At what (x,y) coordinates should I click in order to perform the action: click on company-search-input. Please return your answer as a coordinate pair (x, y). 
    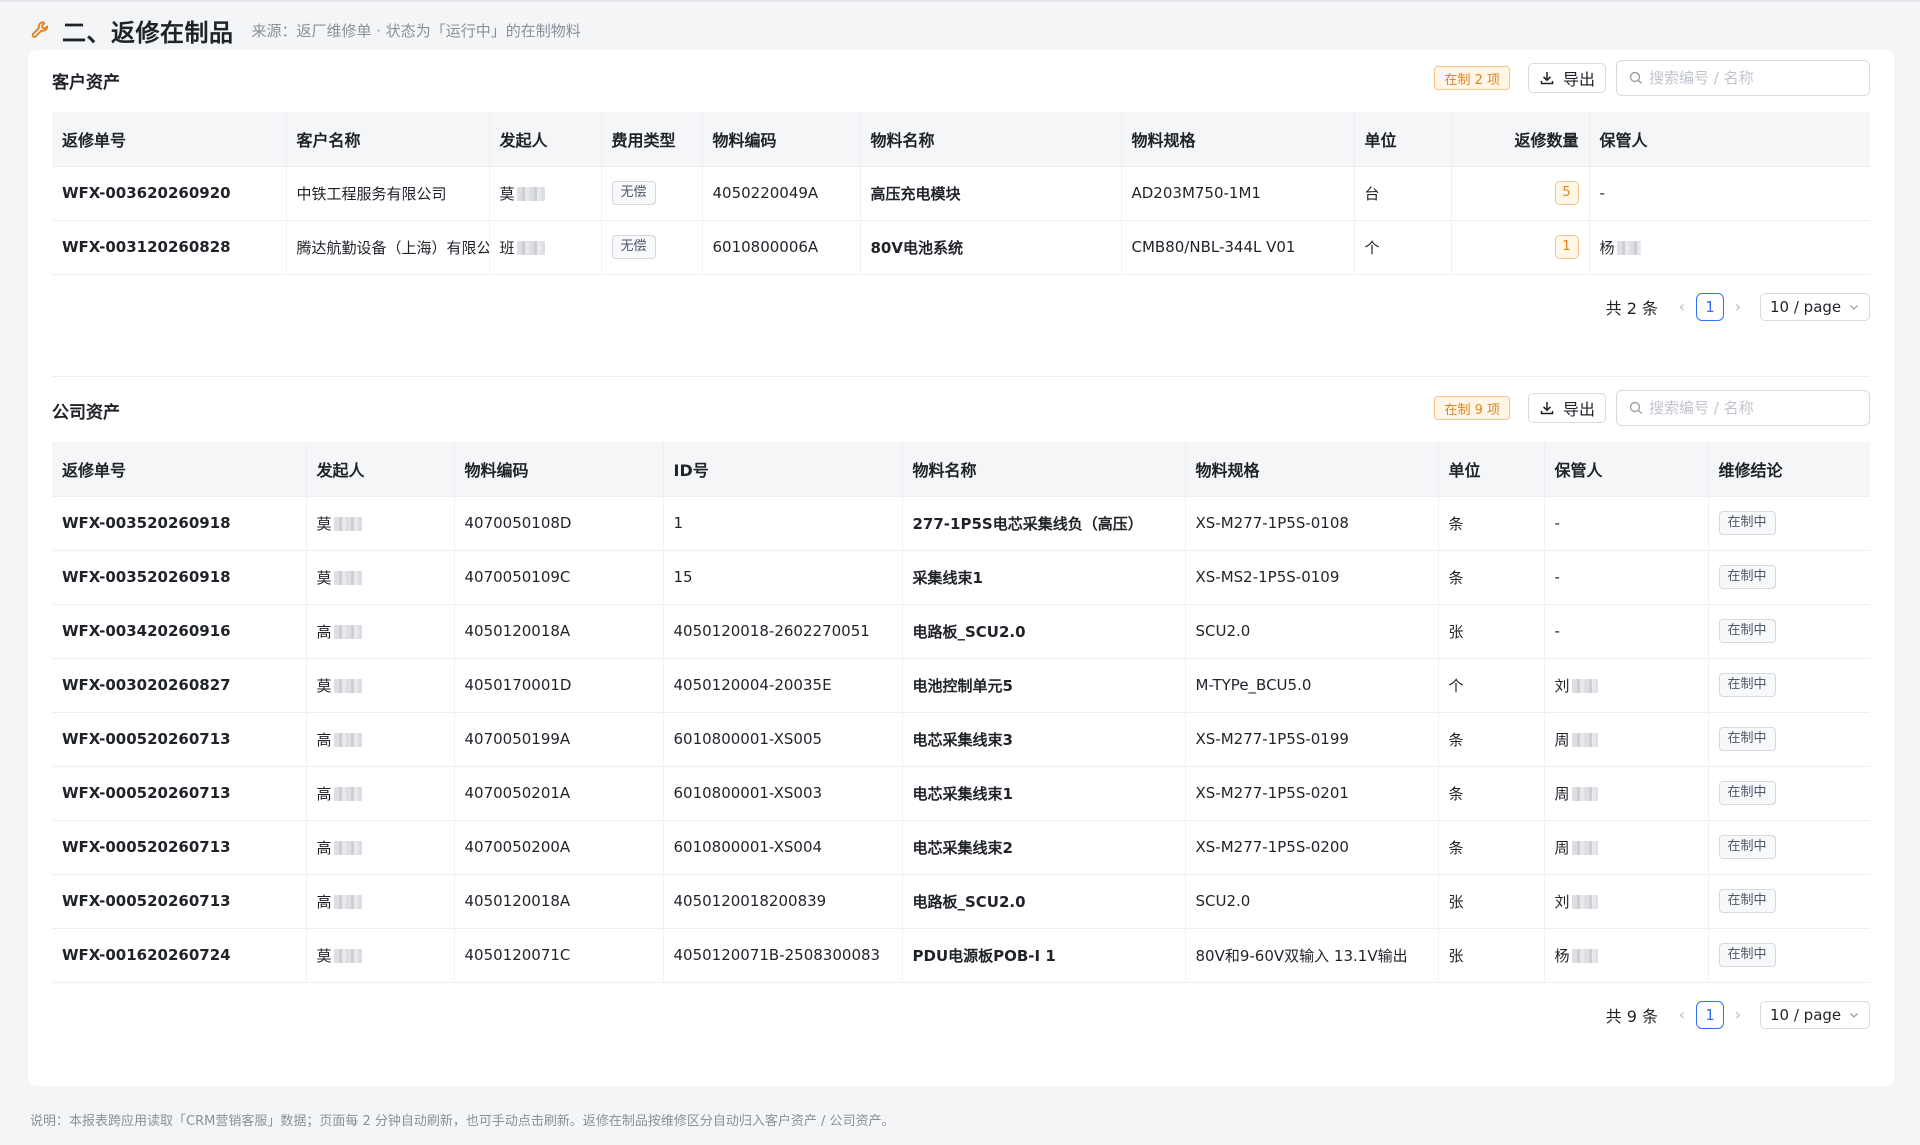
    Looking at the image, I should click on (1749, 408).